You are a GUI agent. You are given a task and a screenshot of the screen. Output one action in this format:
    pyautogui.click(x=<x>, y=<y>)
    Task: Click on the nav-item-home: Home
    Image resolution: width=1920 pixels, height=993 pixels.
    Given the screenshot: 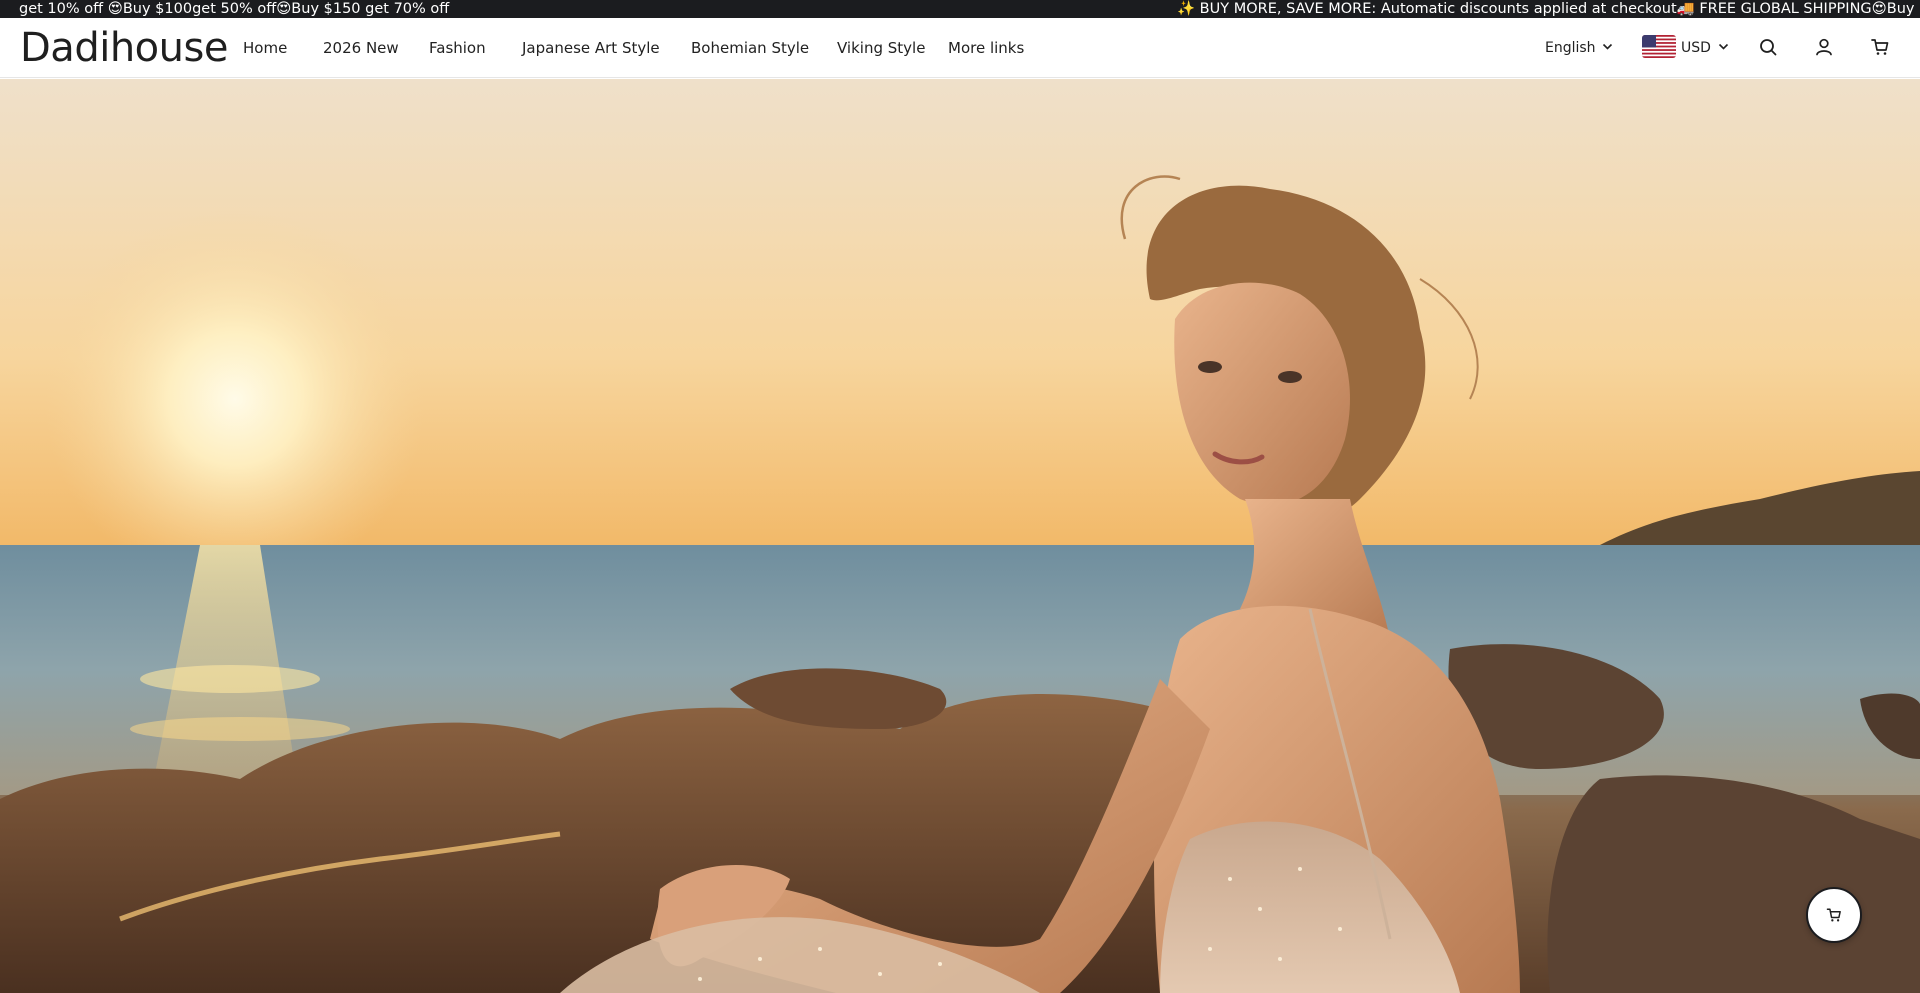 What is the action you would take?
    pyautogui.click(x=265, y=48)
    